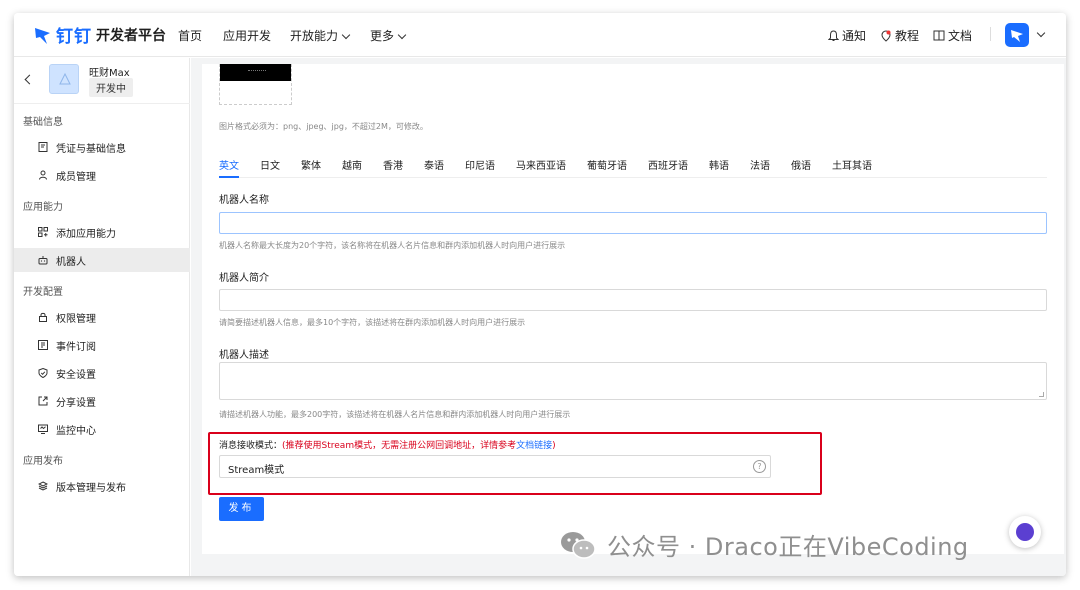 This screenshot has height=590, width=1080. What do you see at coordinates (43, 292) in the screenshot?
I see `section-title-dev-config: 开发配置` at bounding box center [43, 292].